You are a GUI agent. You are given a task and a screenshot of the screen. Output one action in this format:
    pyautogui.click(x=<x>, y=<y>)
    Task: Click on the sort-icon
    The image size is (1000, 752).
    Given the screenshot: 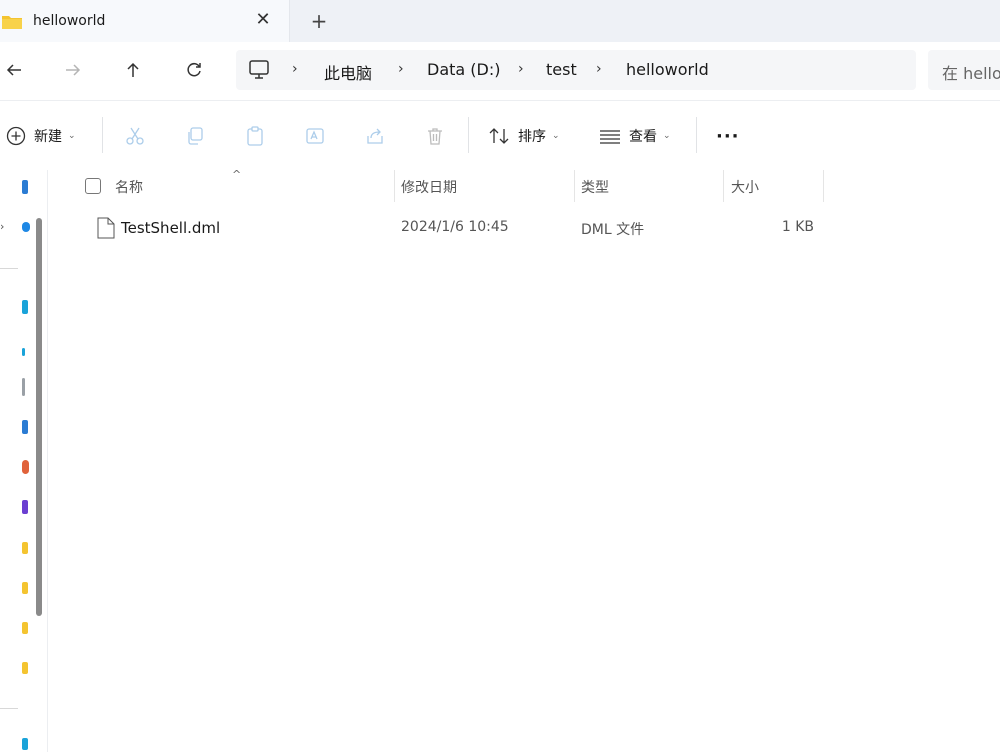 What is the action you would take?
    pyautogui.click(x=499, y=136)
    